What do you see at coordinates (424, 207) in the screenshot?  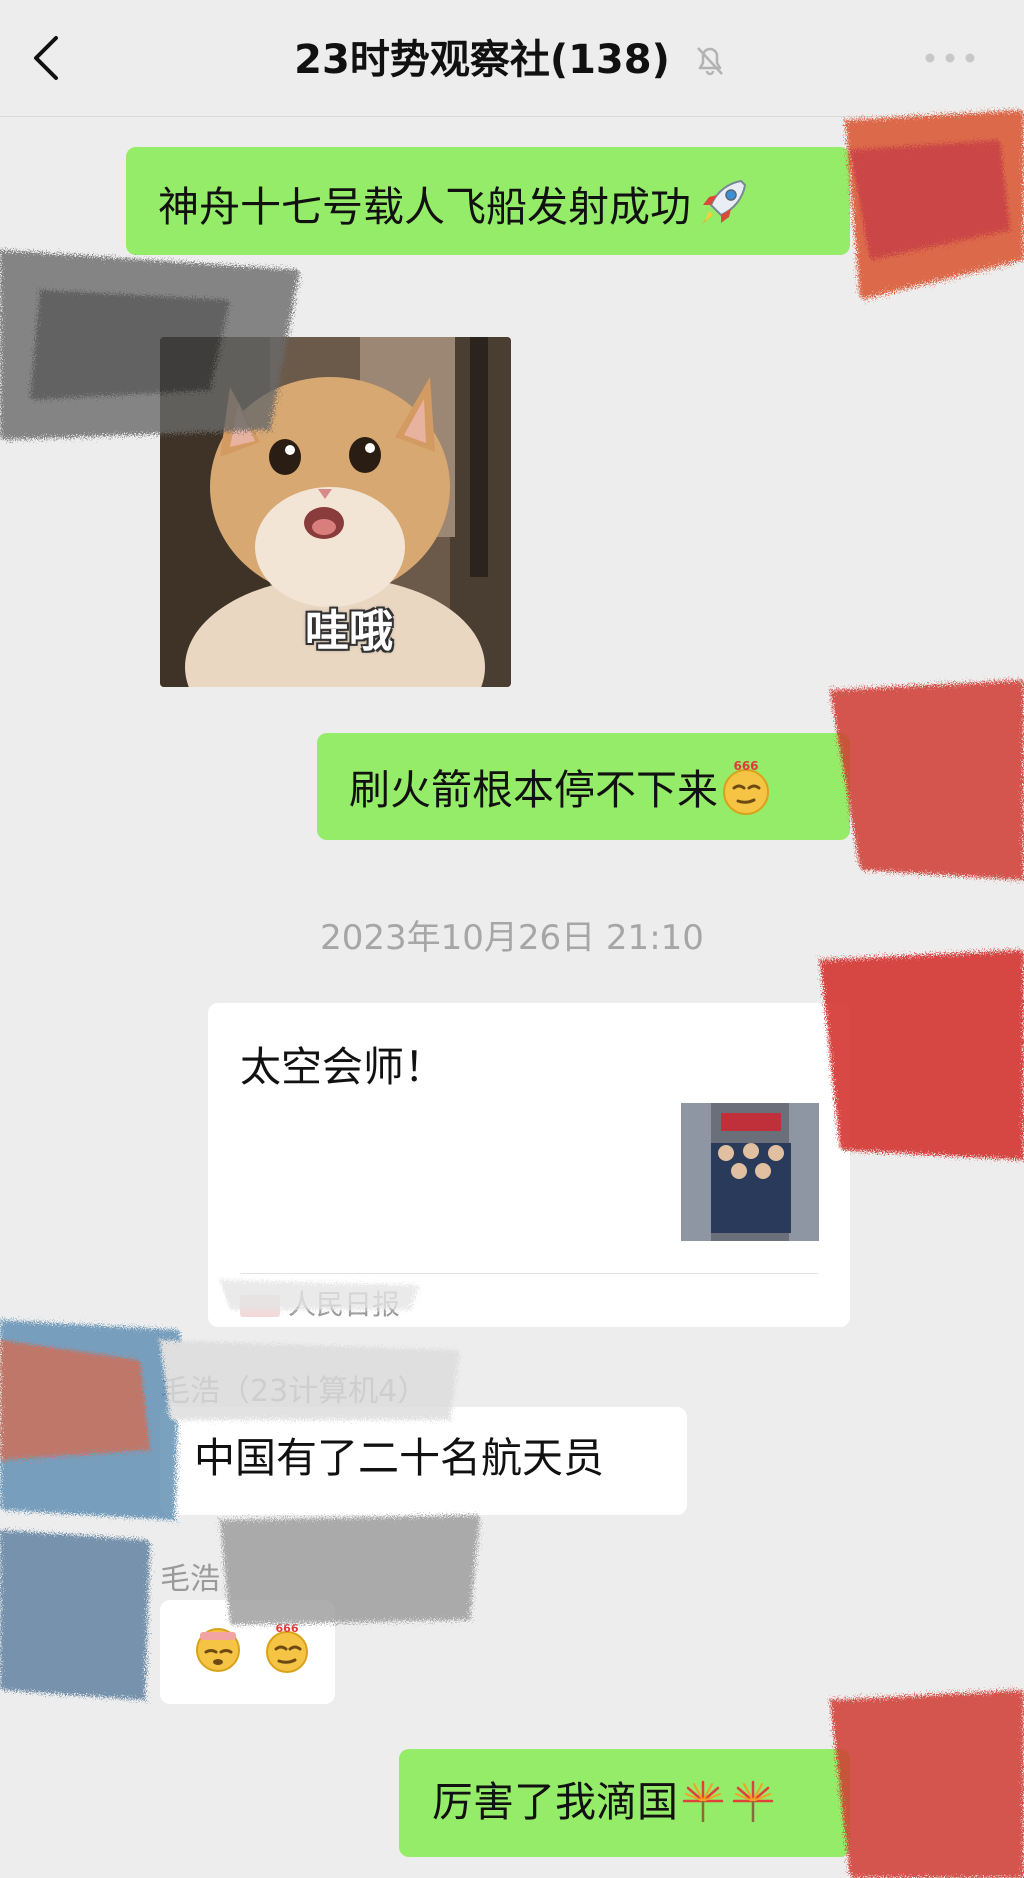 I see `message-text: 神舟十七号载人飞船发射成功` at bounding box center [424, 207].